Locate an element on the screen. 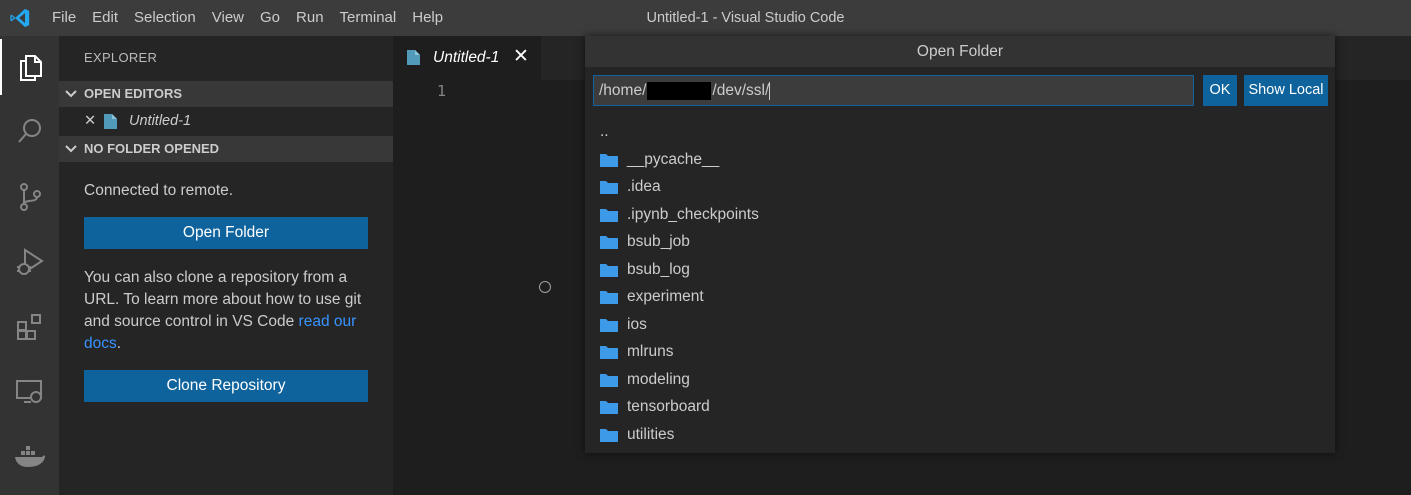  list-item-folder: mlruns is located at coordinates (960, 352).